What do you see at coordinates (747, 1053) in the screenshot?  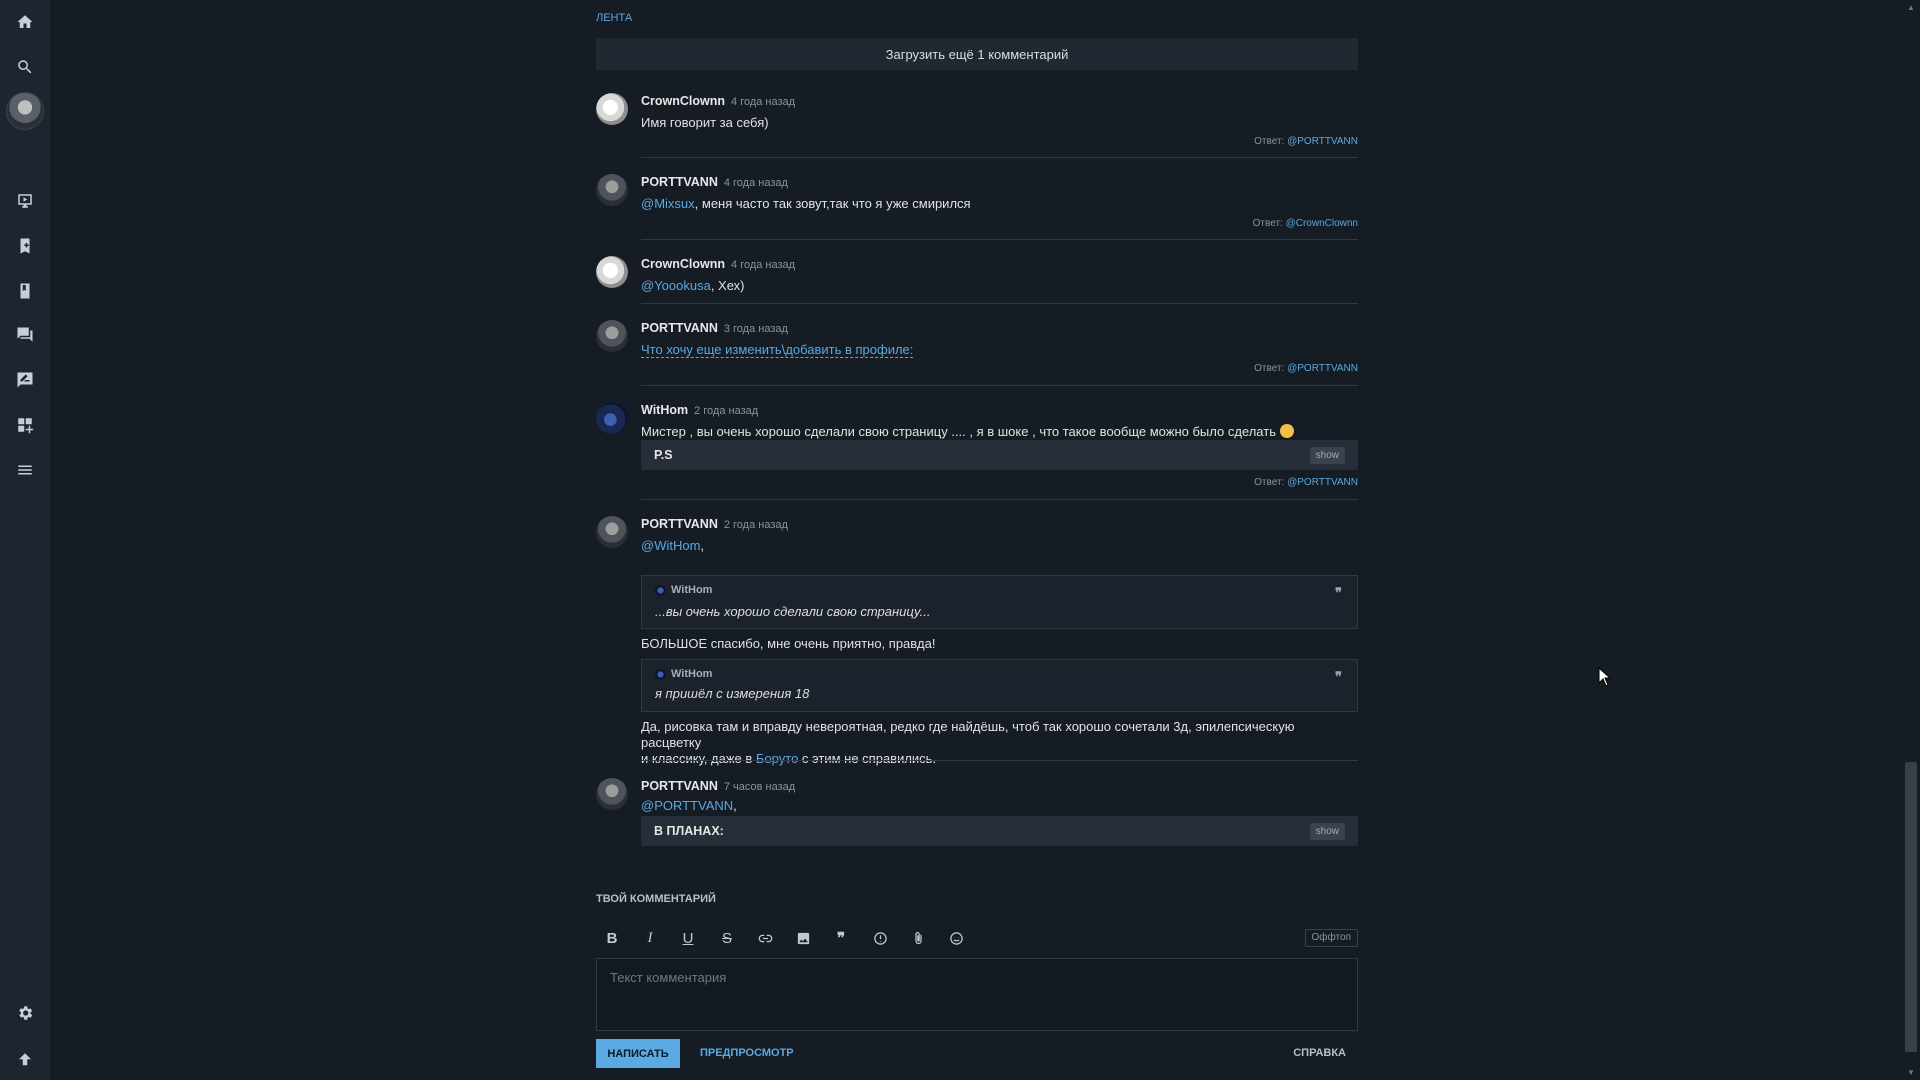 I see `preview-button: ПРЕДПРОСМОТР` at bounding box center [747, 1053].